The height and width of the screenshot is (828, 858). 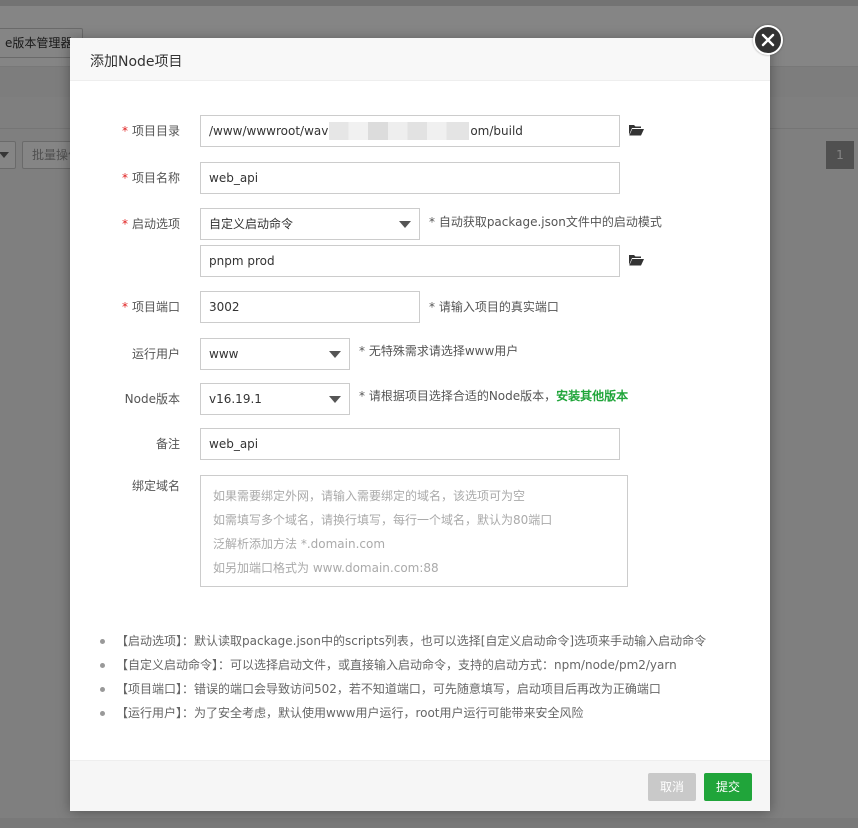 I want to click on run-user-selected: www, so click(x=224, y=354).